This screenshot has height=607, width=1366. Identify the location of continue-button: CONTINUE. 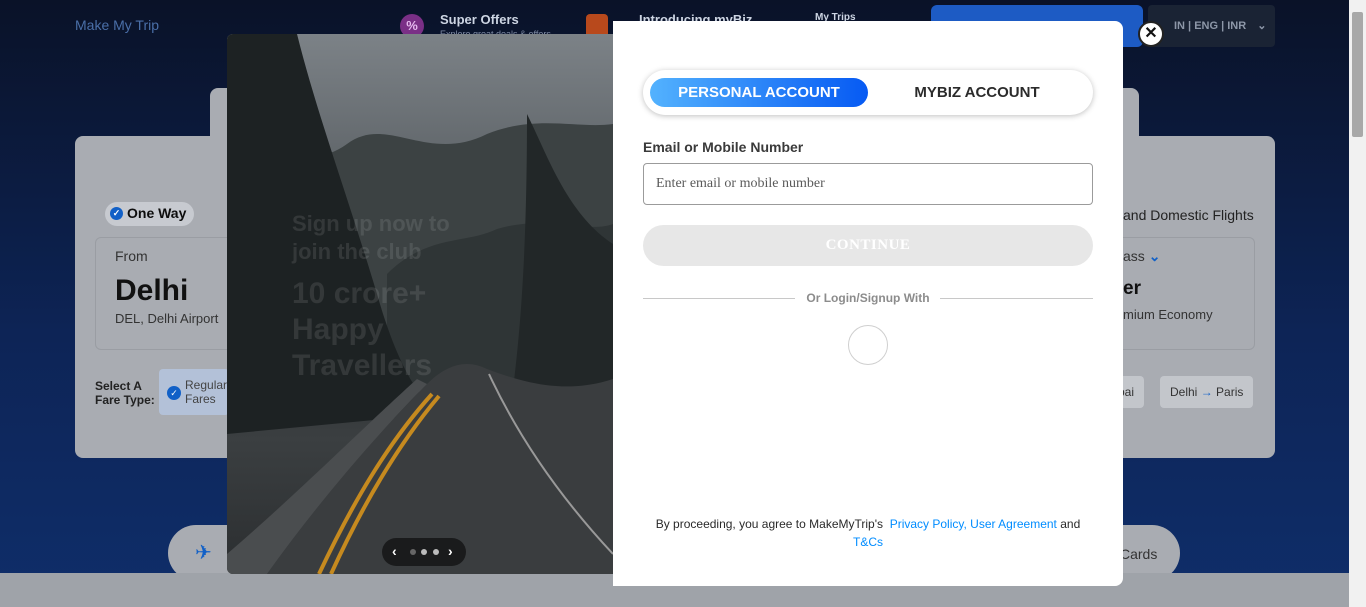
(868, 245).